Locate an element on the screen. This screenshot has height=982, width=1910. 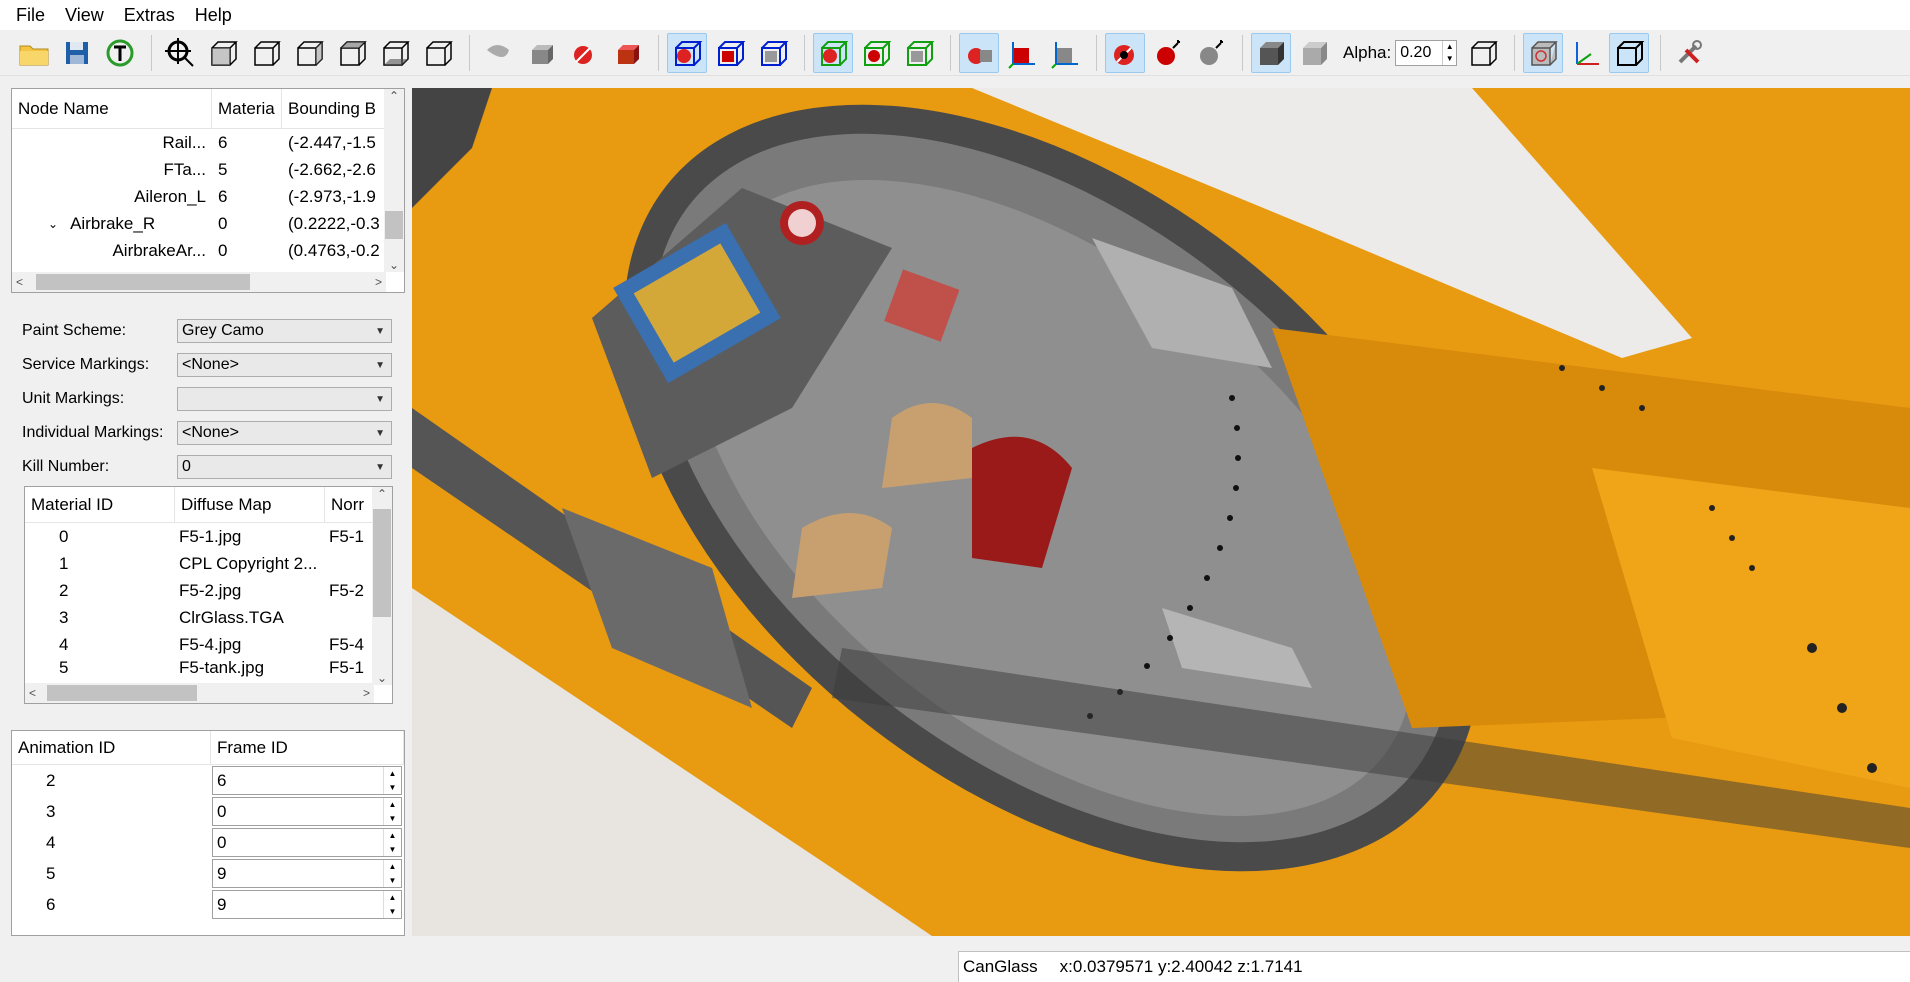
animation-row: 5 9 ▲ ▼ is located at coordinates (208, 873).